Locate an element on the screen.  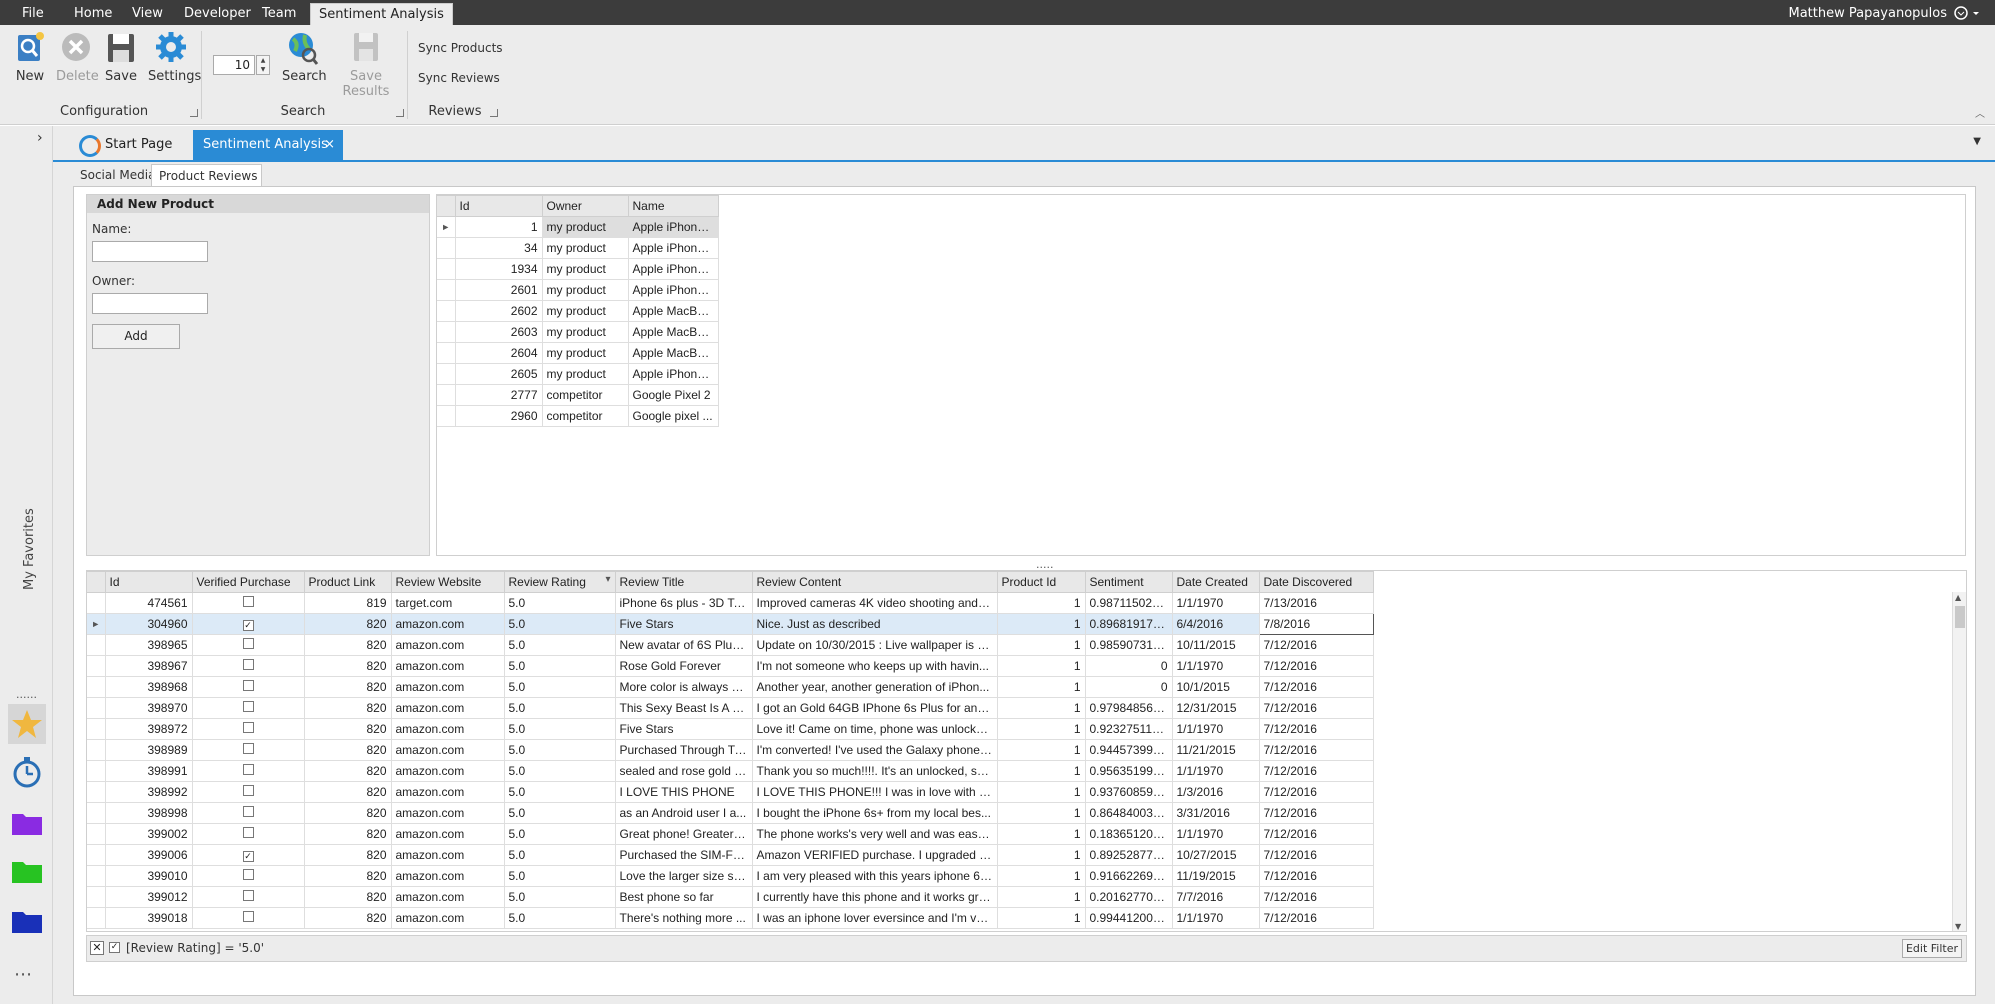
add-product-button: Add is located at coordinates (136, 336).